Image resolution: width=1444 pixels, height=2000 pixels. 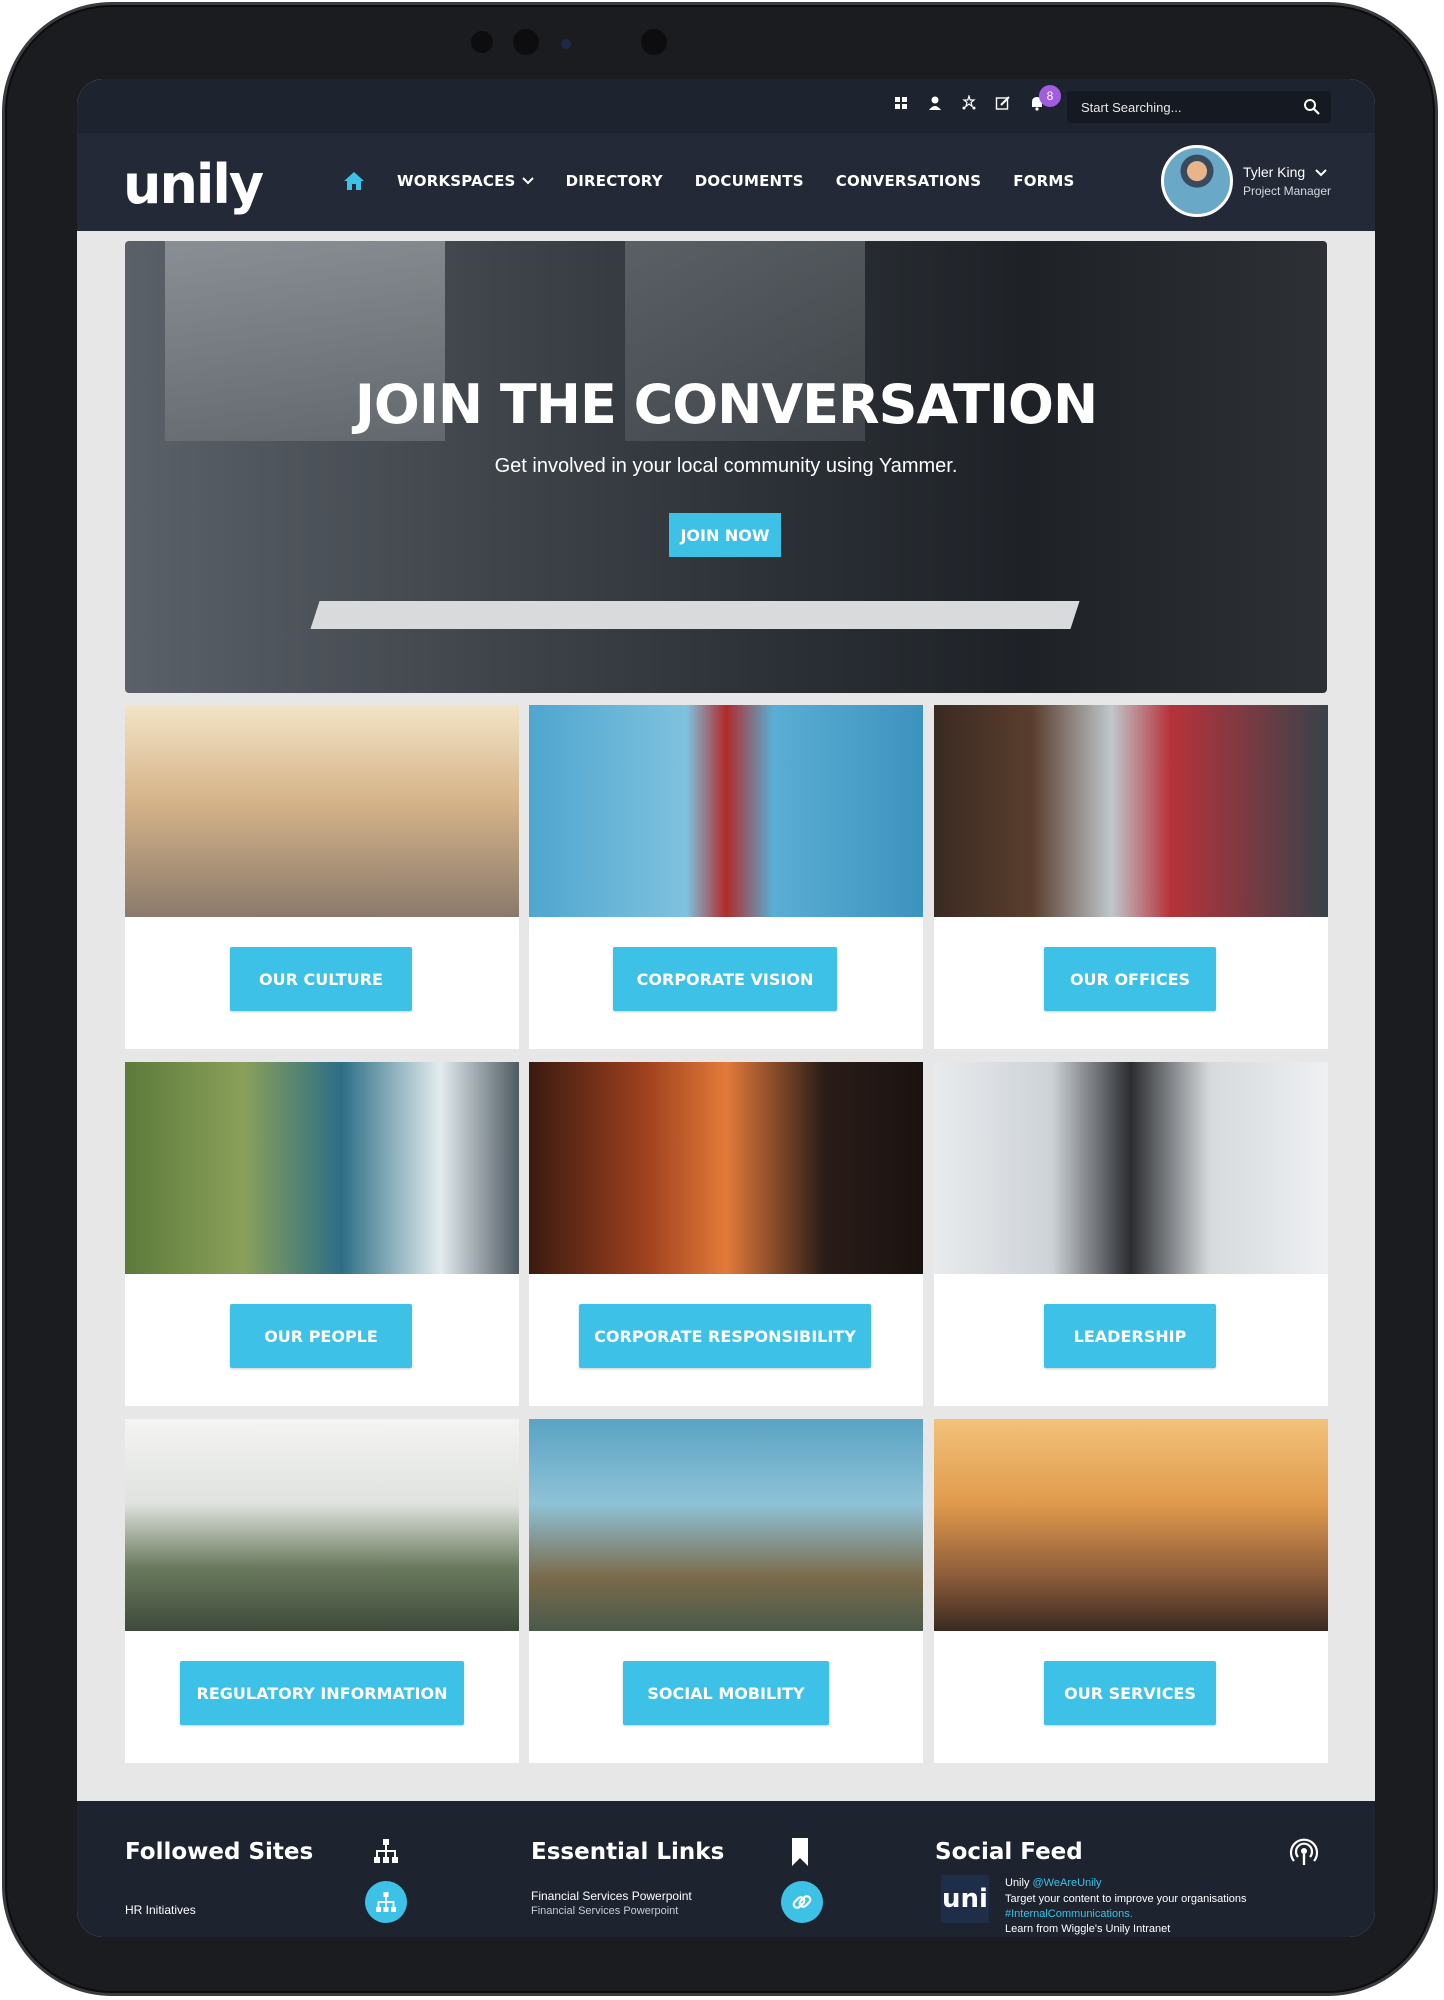 I want to click on tile-corporate-vision: CORPORATE VISION, so click(x=726, y=877).